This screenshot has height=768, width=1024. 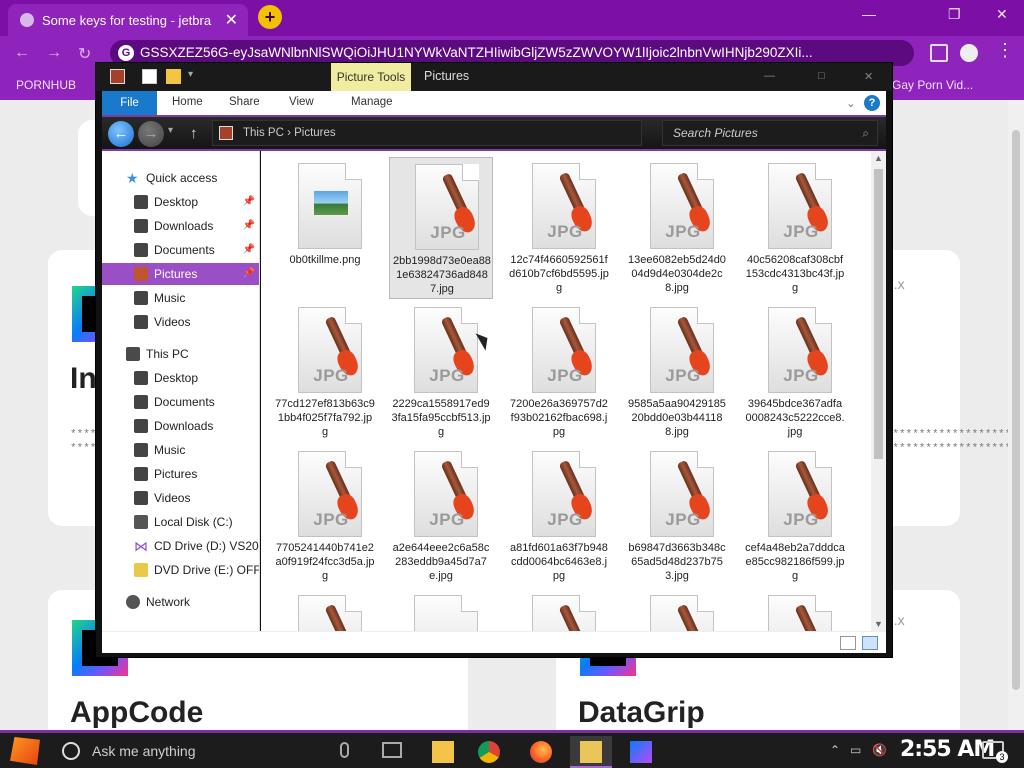 What do you see at coordinates (180, 426) in the screenshot?
I see `nav-pc-downloads: Downloads` at bounding box center [180, 426].